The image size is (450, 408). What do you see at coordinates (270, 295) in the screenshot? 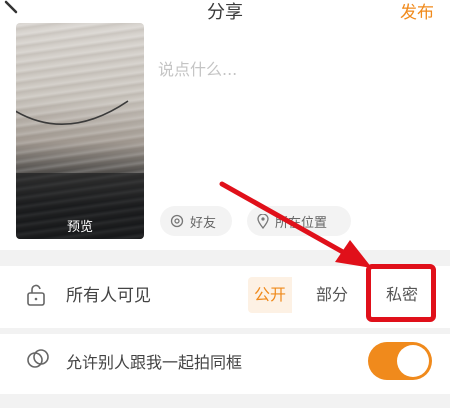
I see `visibility-option-public: 公开` at bounding box center [270, 295].